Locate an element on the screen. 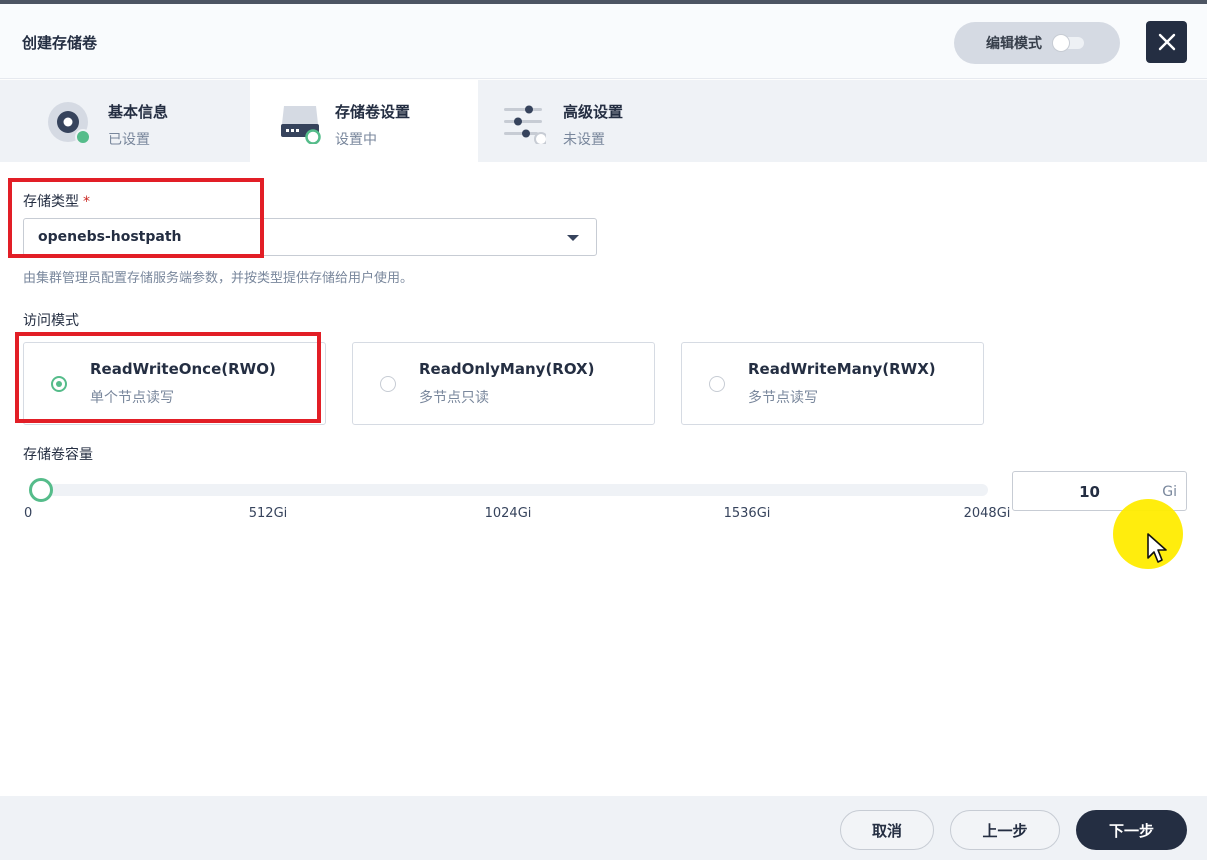 This screenshot has height=860, width=1207. prev-step-button: 上一步 is located at coordinates (1005, 830).